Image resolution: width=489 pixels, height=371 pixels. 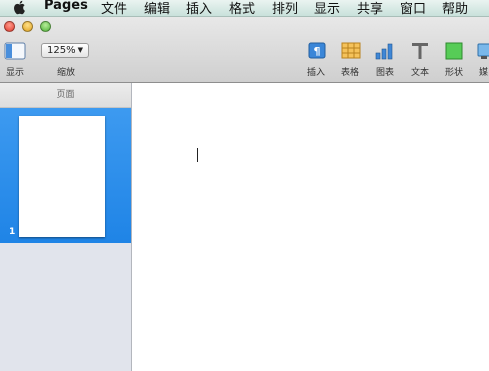 I want to click on text-cursor, so click(x=197, y=155).